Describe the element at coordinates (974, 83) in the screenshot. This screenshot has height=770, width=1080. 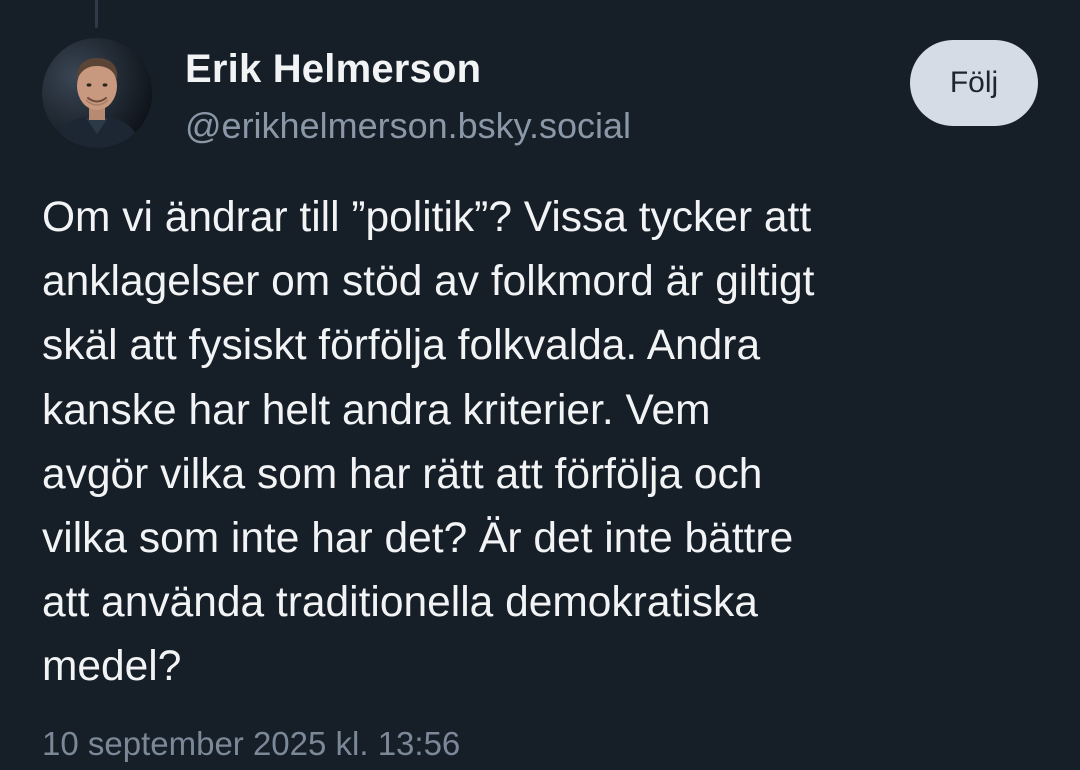
I see `follow-button: Följ` at that location.